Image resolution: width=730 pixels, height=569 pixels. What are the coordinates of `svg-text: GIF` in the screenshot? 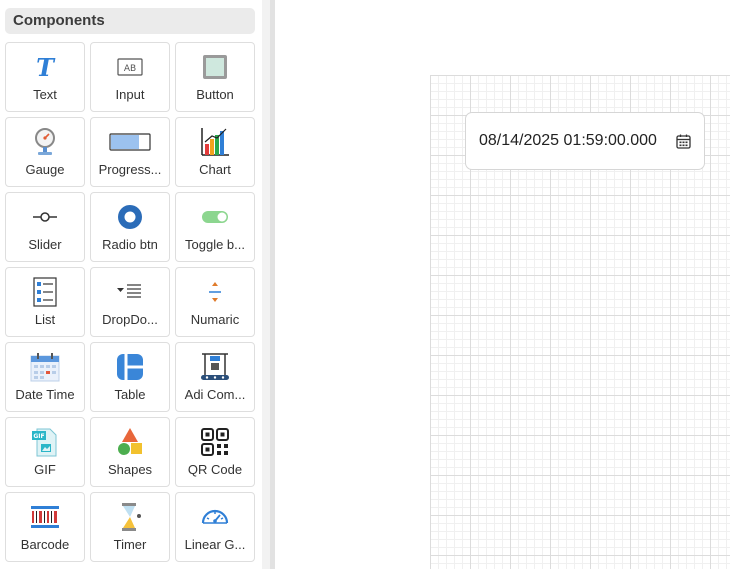 It's located at (38, 436).